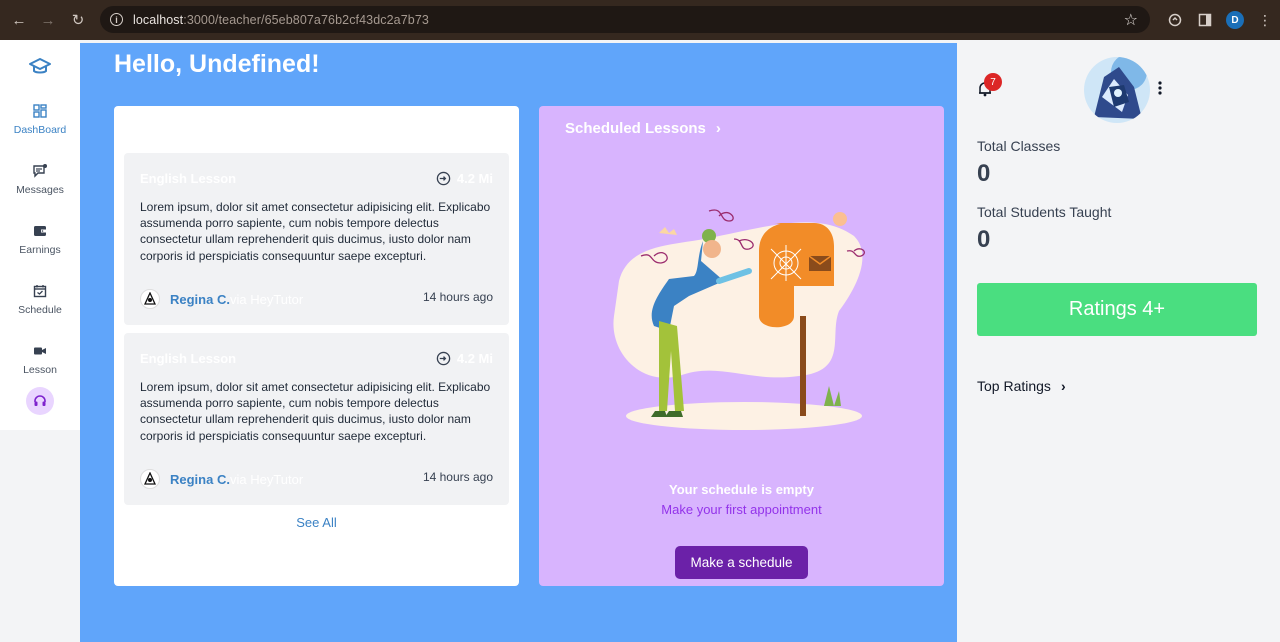 The image size is (1280, 642). What do you see at coordinates (40, 120) in the screenshot?
I see `sidebar-item-dashboard: DashBoard` at bounding box center [40, 120].